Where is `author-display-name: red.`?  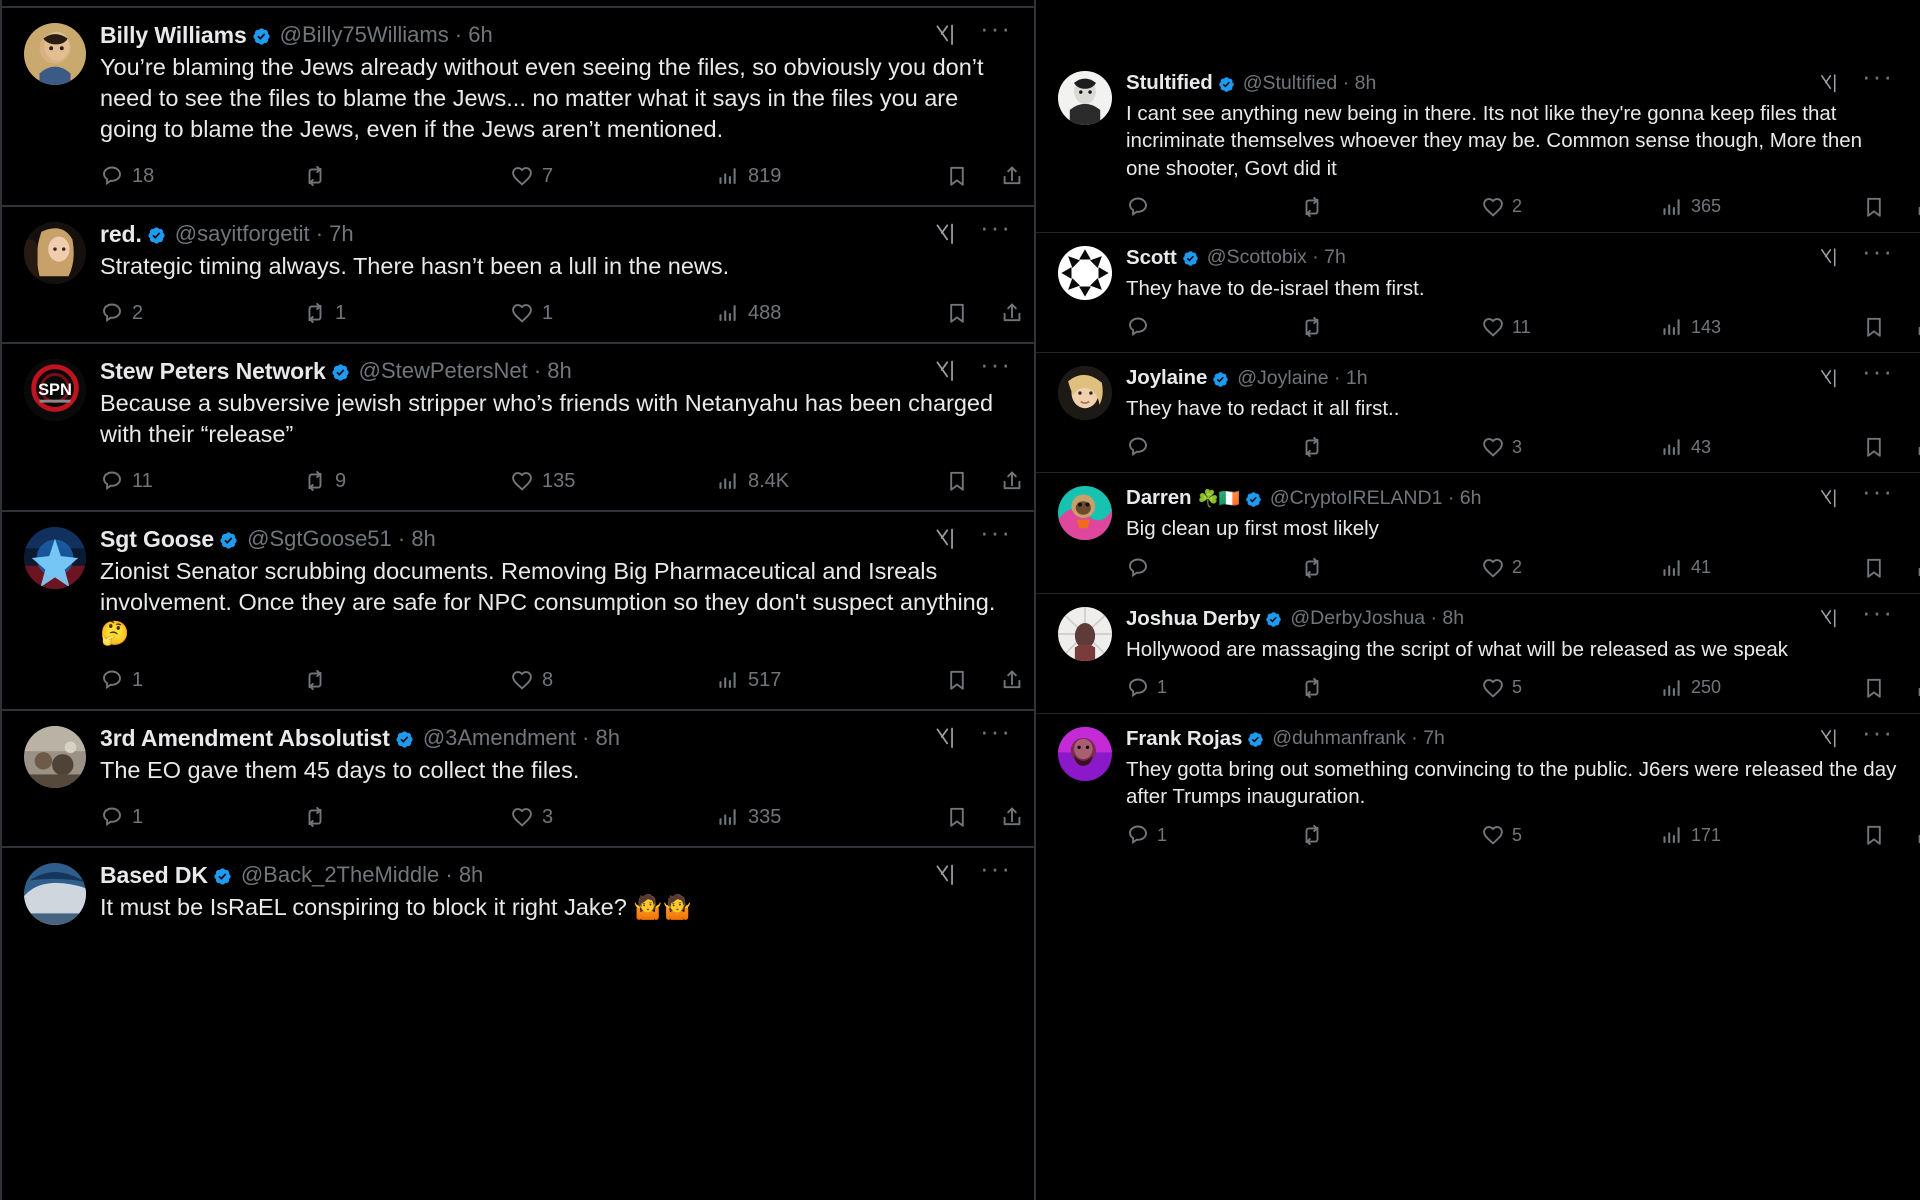
author-display-name: red. is located at coordinates (121, 234).